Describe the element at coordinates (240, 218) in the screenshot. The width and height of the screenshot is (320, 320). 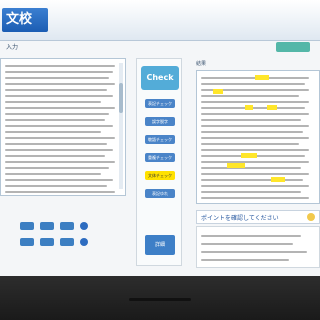
I see `result-toolbar-text: ポイントを確認してください` at that location.